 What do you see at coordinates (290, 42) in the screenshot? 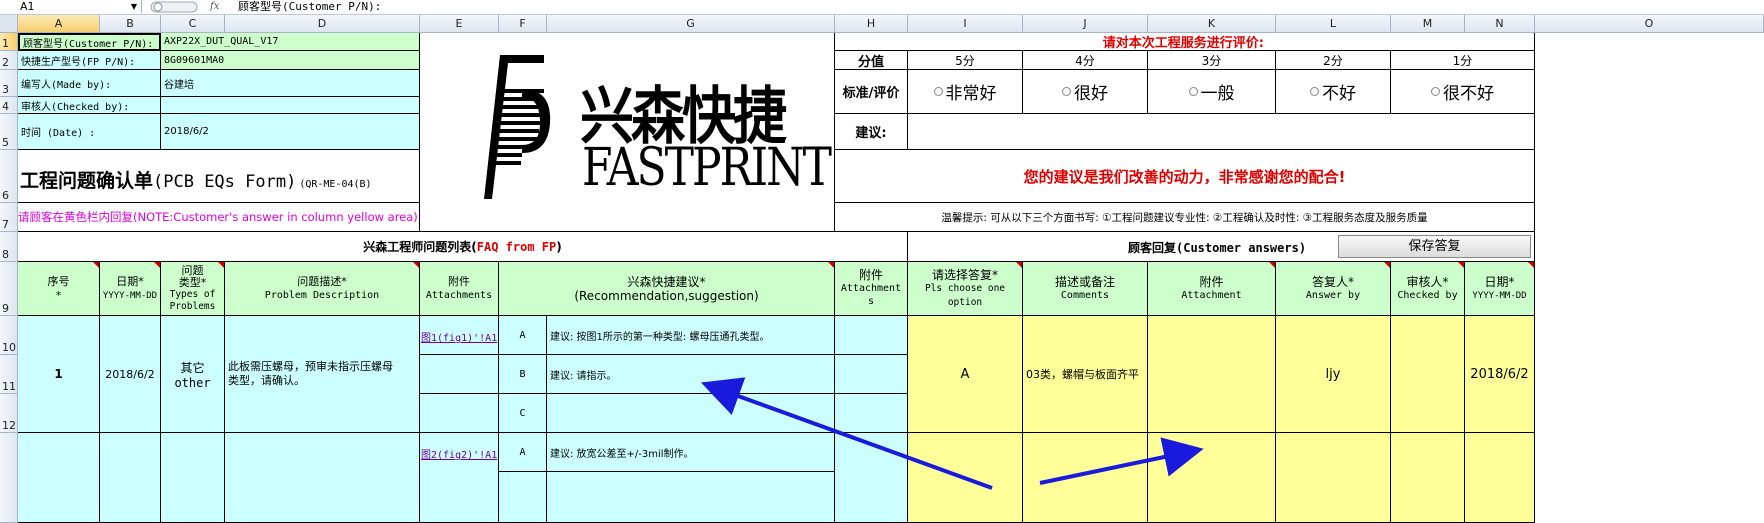
I see `customer-pn-value: AXP22X_DUT_QUAL_V17` at bounding box center [290, 42].